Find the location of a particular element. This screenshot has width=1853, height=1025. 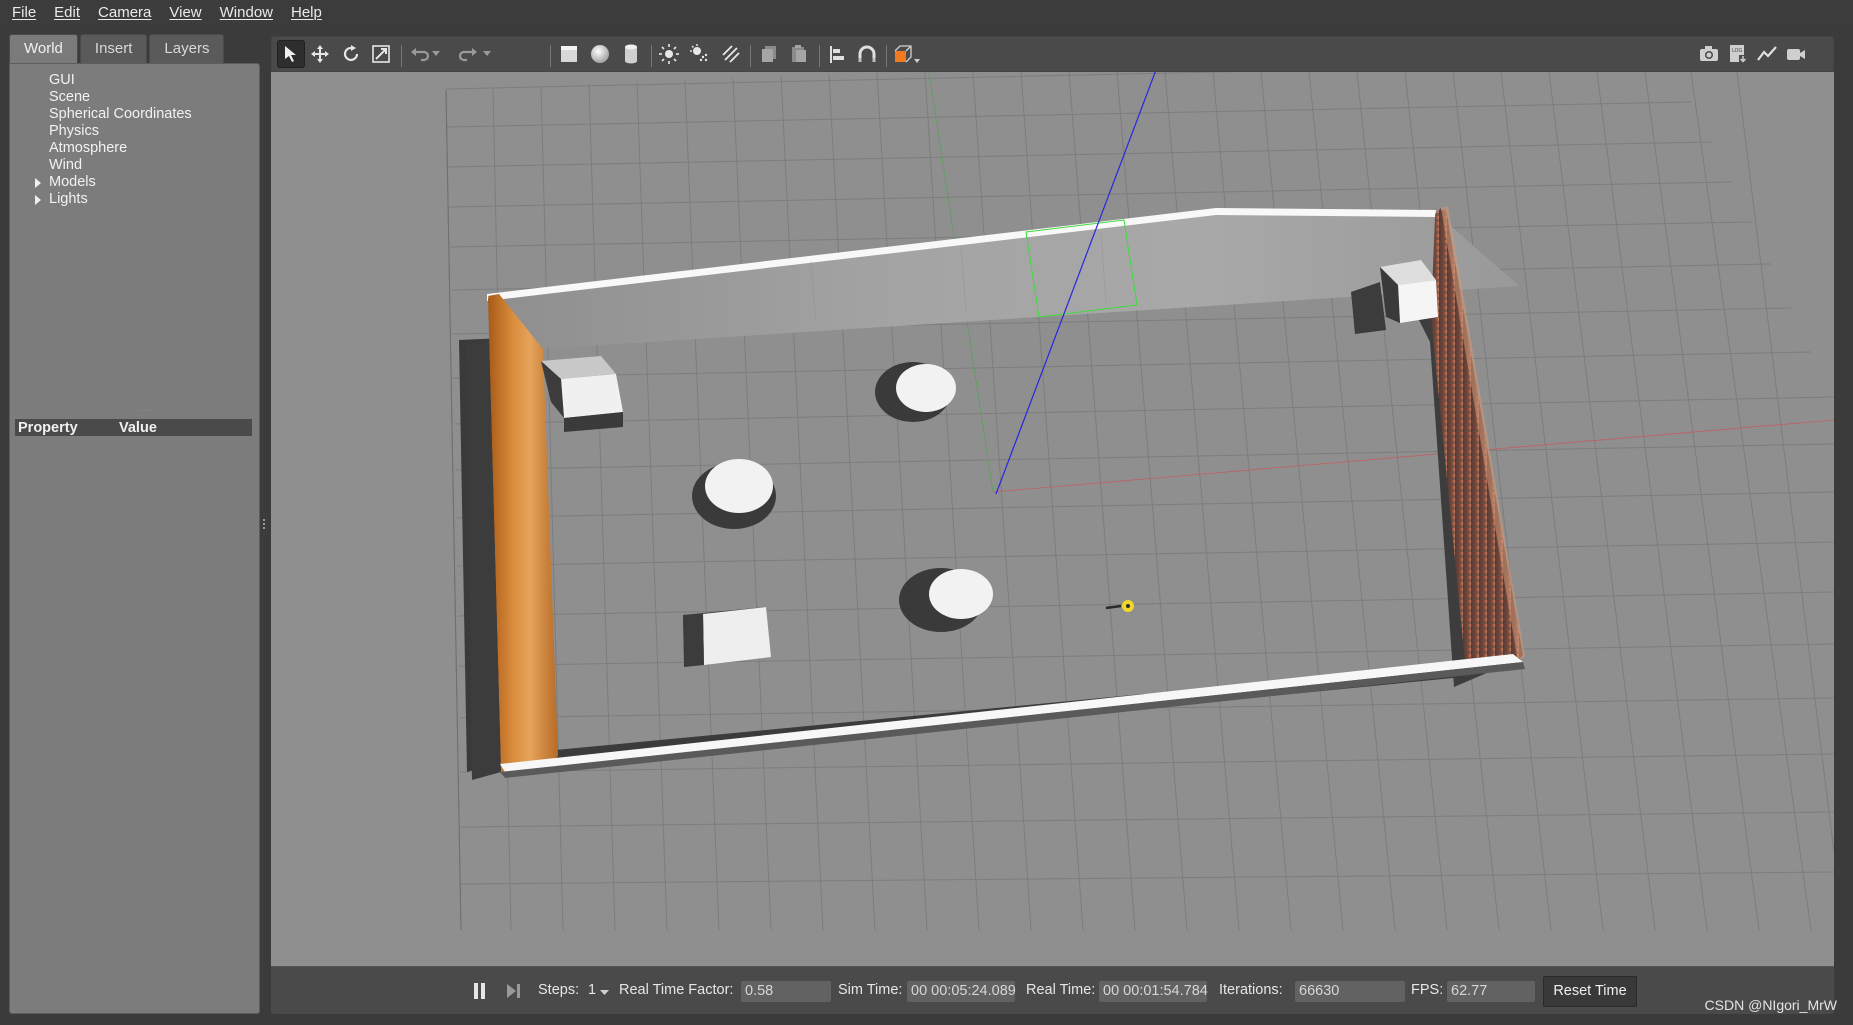

snap-button is located at coordinates (867, 54).